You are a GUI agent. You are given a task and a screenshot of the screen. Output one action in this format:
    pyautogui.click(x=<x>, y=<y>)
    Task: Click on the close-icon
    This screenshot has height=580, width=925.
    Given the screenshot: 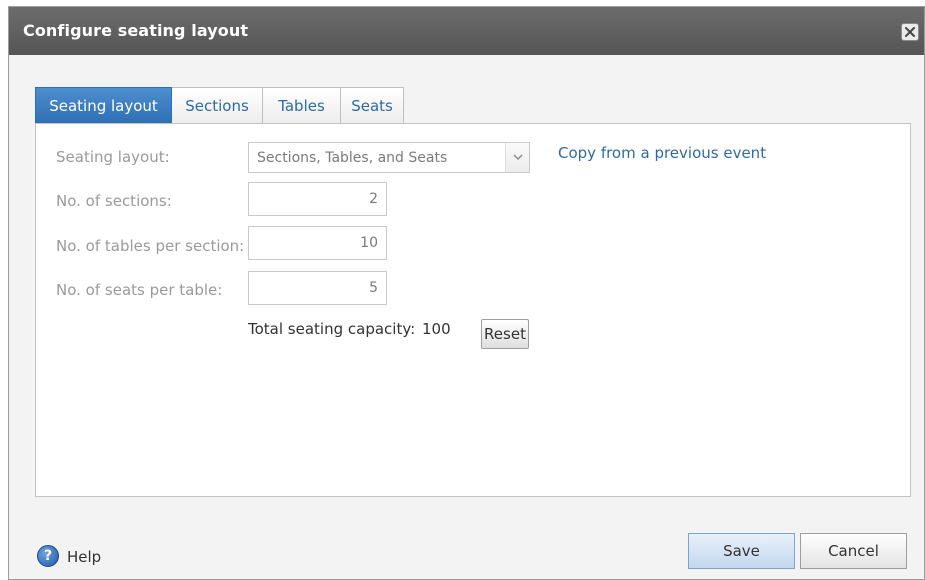 What is the action you would take?
    pyautogui.click(x=910, y=32)
    